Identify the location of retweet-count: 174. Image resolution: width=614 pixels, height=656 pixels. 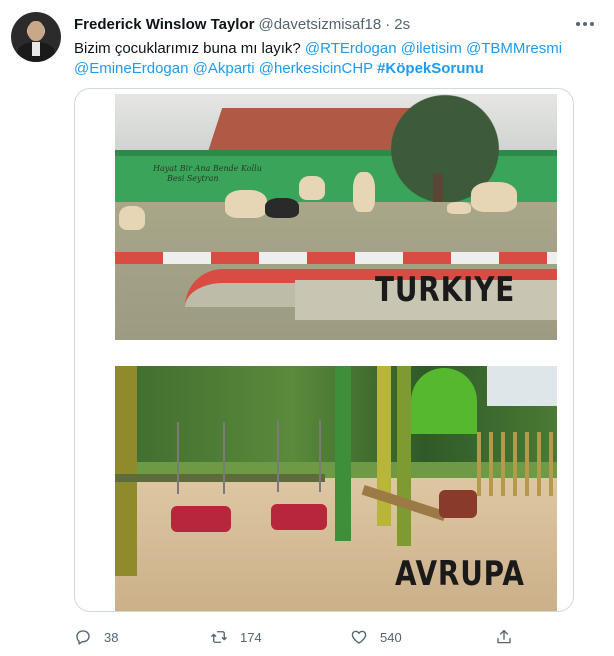
(251, 637).